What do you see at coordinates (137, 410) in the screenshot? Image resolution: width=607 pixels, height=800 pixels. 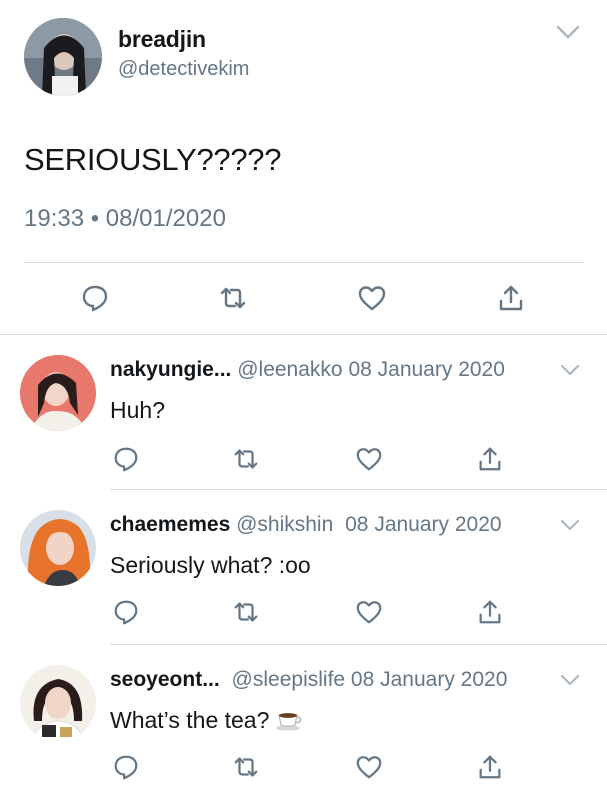 I see `reply-text: Huh?` at bounding box center [137, 410].